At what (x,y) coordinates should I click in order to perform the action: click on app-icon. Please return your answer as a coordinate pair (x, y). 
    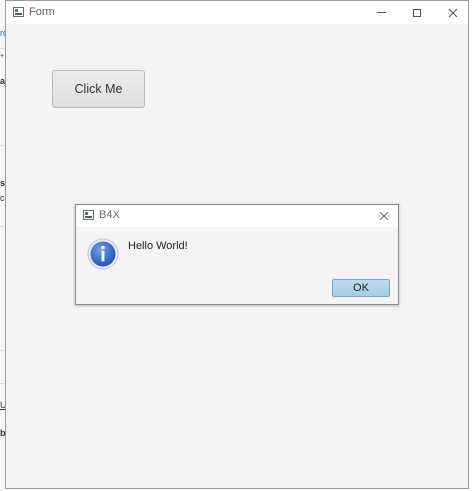
    Looking at the image, I should click on (18, 12).